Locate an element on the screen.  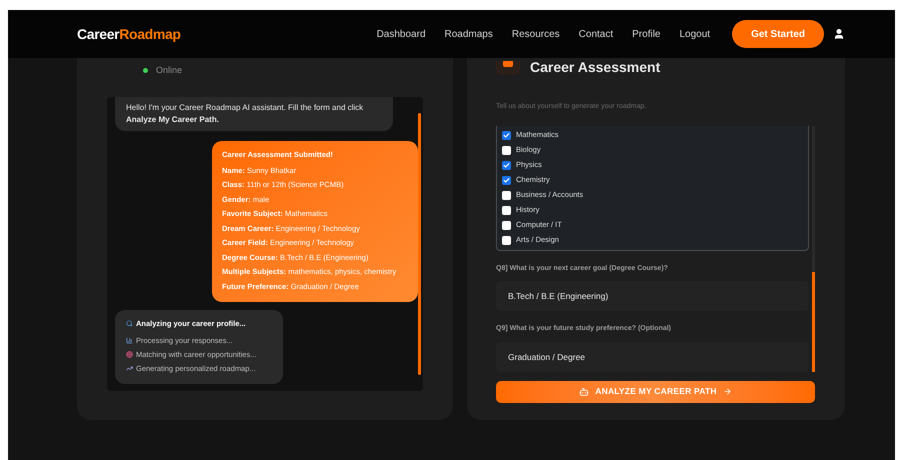
logo: CareerRoadmap is located at coordinates (129, 34).